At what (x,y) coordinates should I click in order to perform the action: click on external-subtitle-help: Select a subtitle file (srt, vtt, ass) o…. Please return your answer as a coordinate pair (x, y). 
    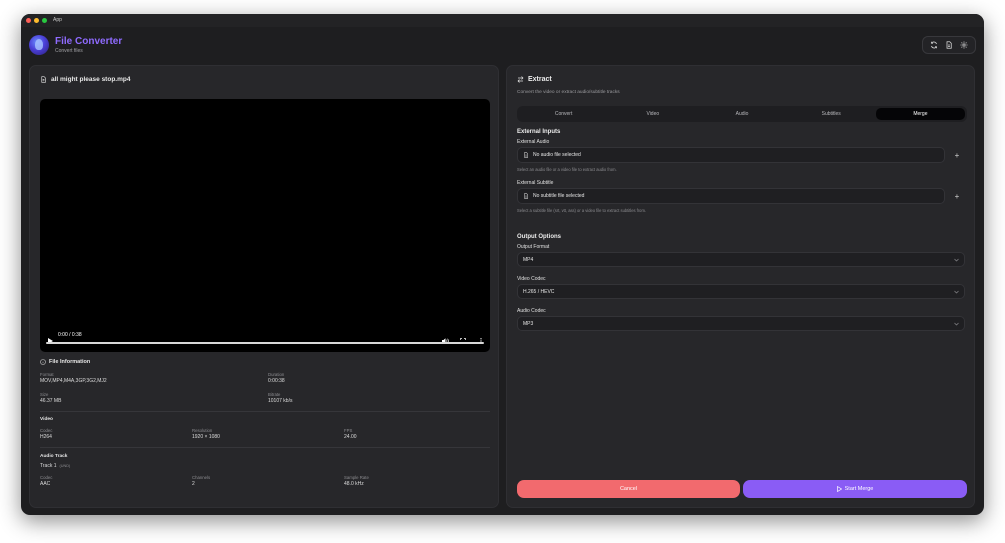
    Looking at the image, I should click on (582, 210).